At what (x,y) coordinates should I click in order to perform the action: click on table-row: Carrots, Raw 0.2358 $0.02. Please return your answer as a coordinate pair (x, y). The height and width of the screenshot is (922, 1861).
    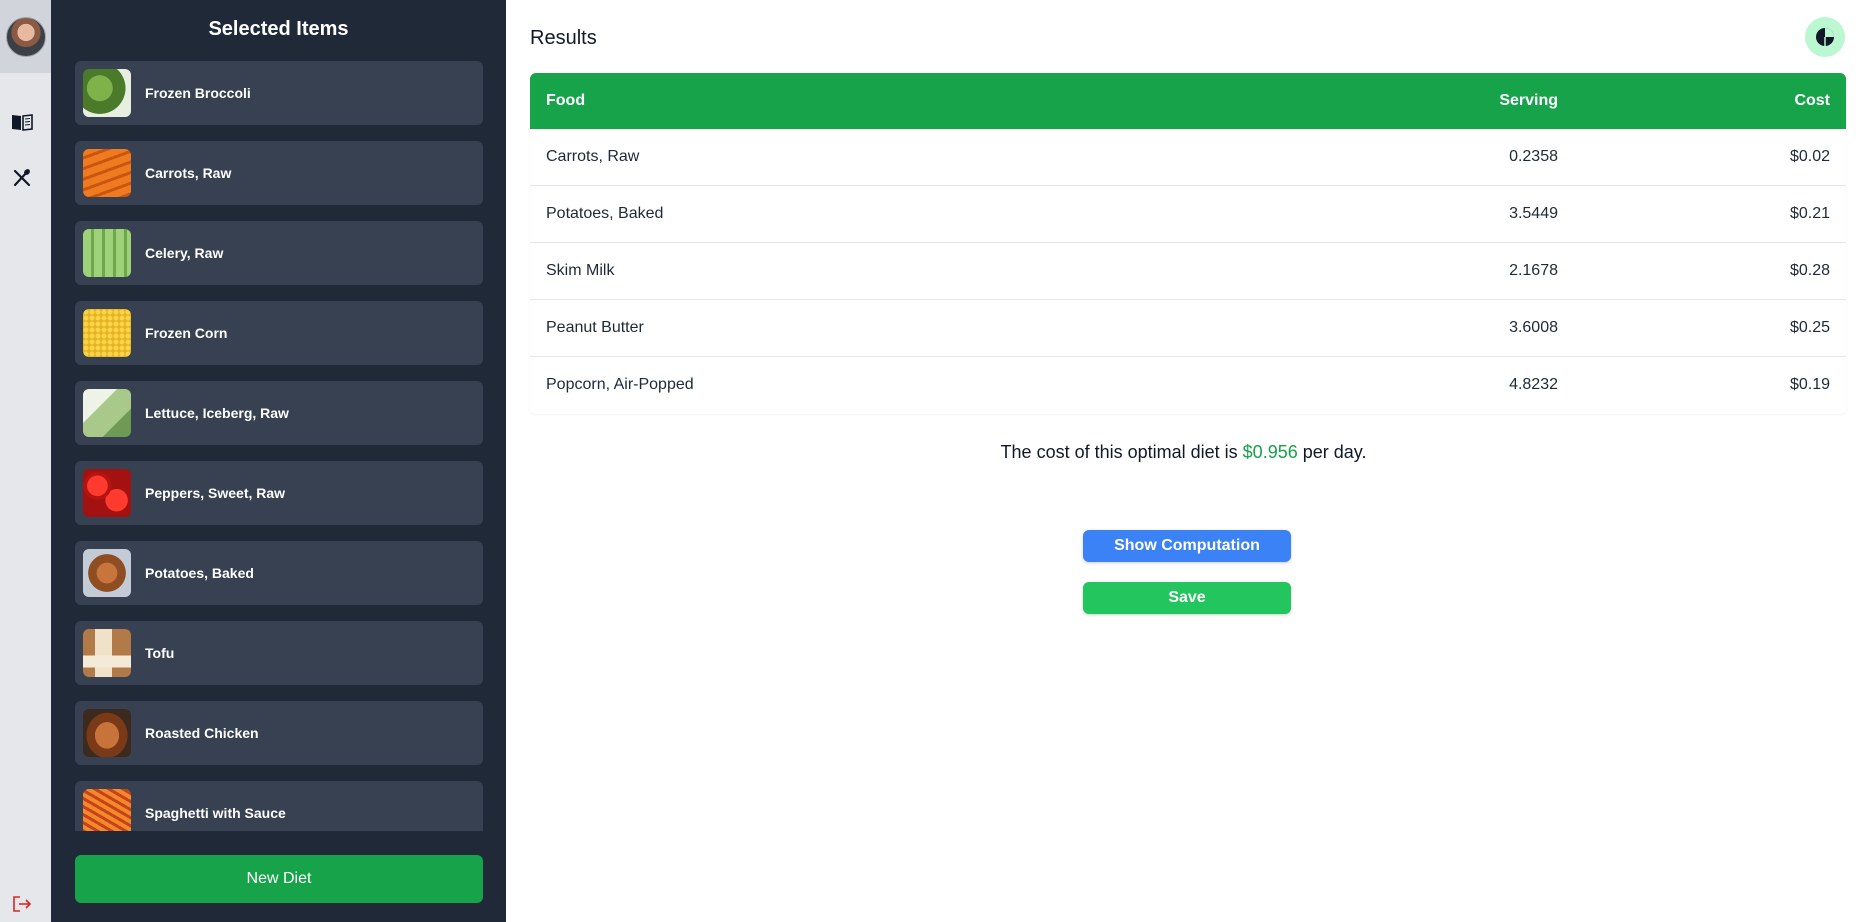
    Looking at the image, I should click on (1188, 157).